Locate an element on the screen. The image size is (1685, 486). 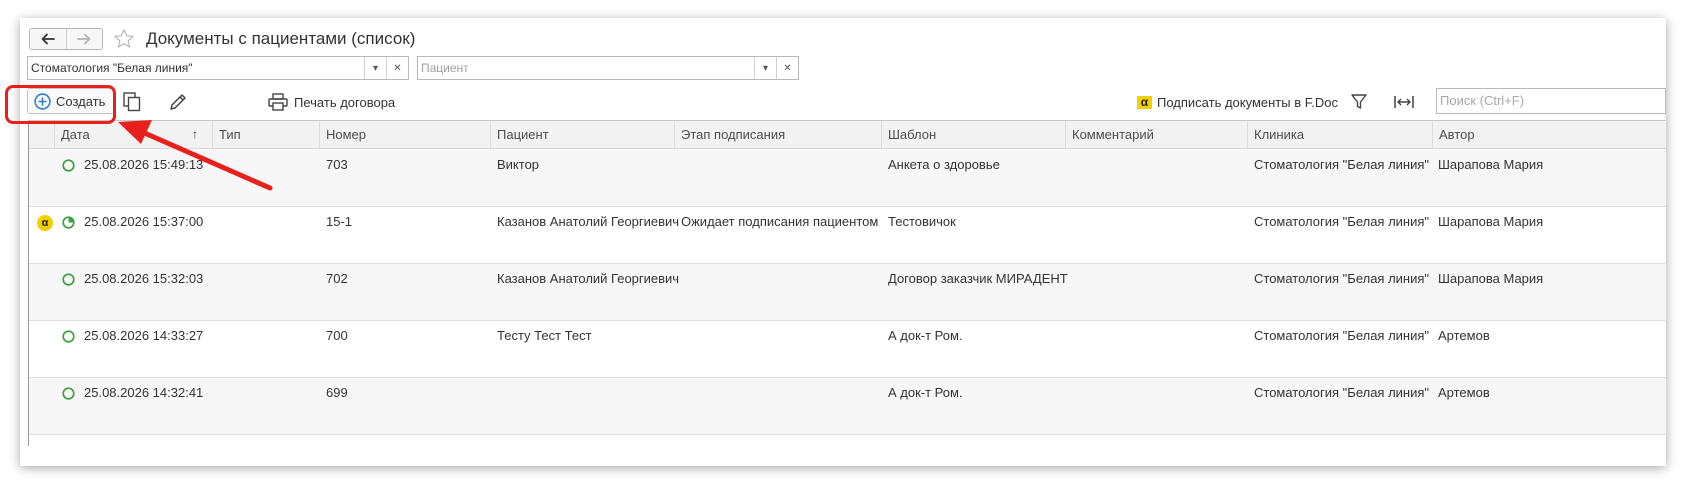
forward-button is located at coordinates (84, 39).